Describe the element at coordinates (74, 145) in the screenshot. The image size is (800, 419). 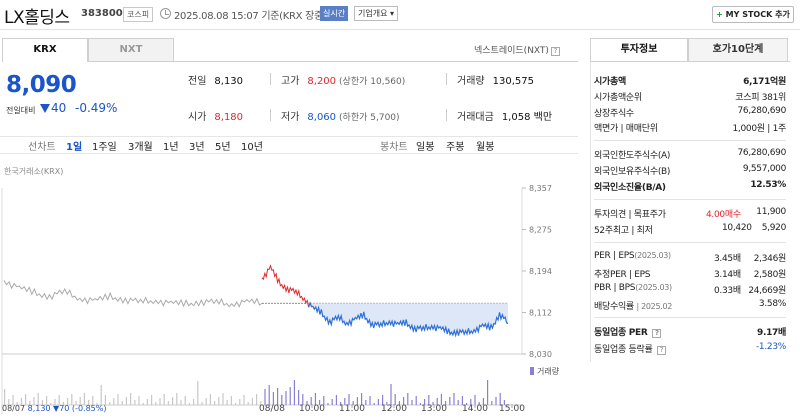
I see `period-1d: 1일` at that location.